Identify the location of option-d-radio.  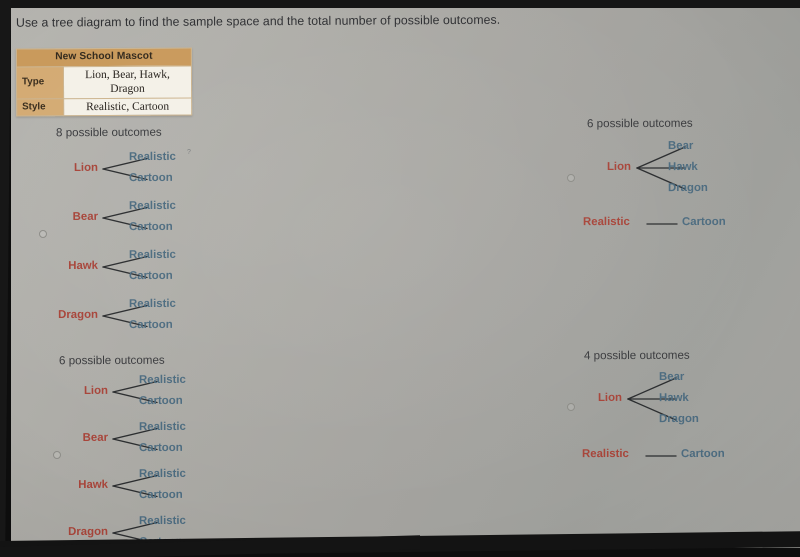
(571, 407).